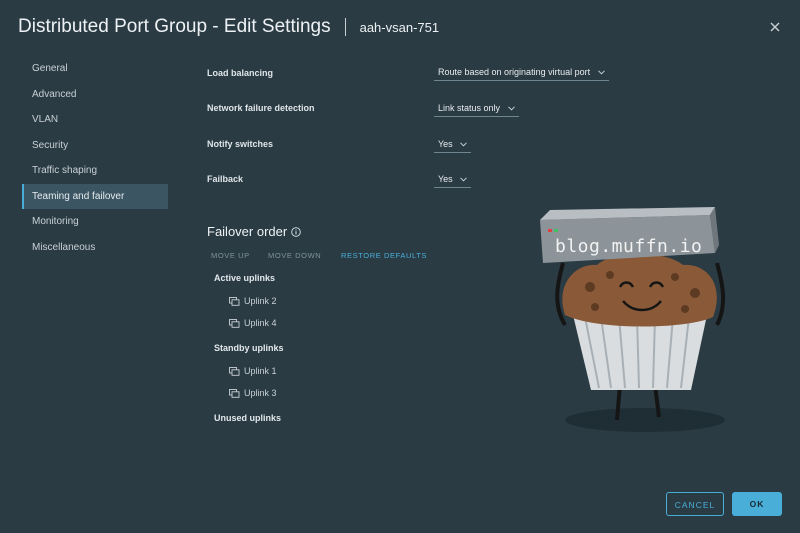 The width and height of the screenshot is (800, 533). What do you see at coordinates (240, 144) in the screenshot?
I see `notify-switches-label: Notify switches` at bounding box center [240, 144].